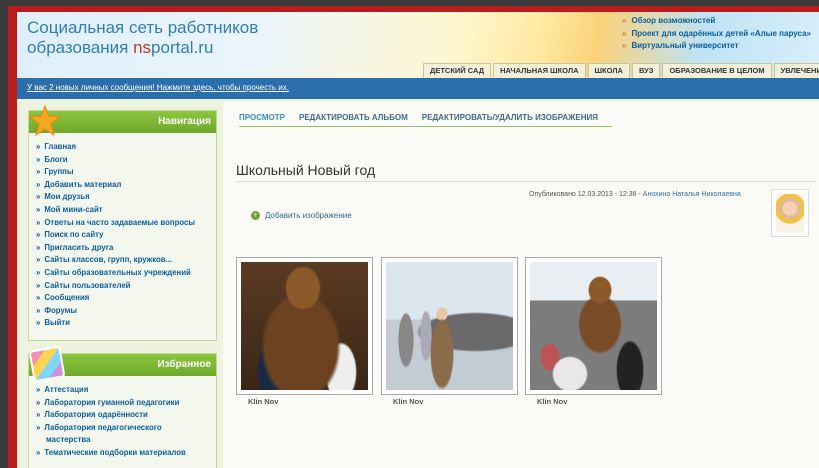 The width and height of the screenshot is (819, 468). Describe the element at coordinates (66, 389) in the screenshot. I see `fav-item-label: Аттестация` at that location.